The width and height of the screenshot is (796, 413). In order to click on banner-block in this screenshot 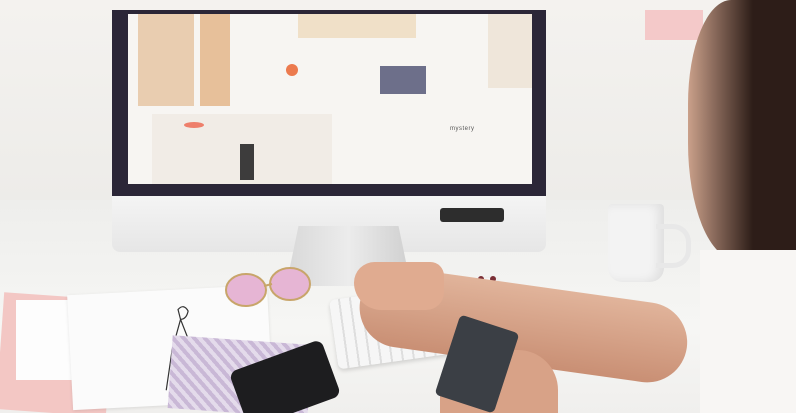, I will do `click(357, 26)`.